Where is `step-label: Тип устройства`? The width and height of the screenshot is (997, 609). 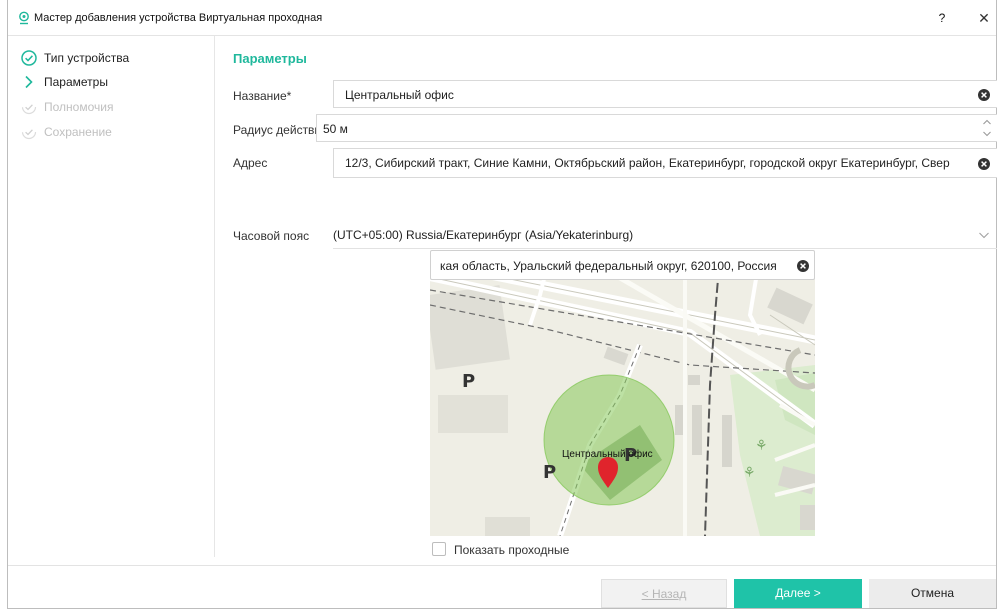
step-label: Тип устройства is located at coordinates (87, 58).